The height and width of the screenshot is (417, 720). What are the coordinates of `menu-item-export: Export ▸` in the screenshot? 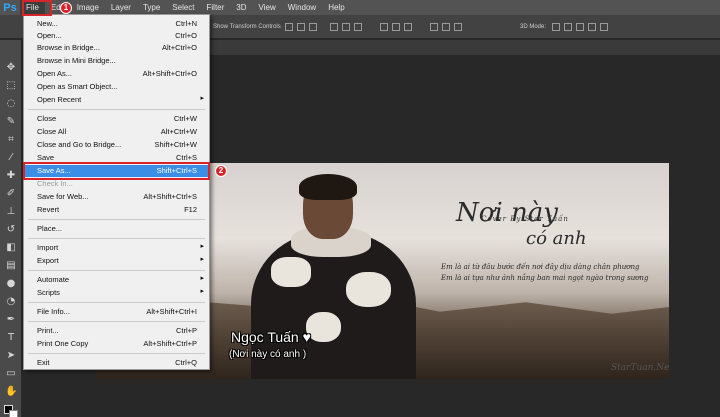 It's located at (116, 261).